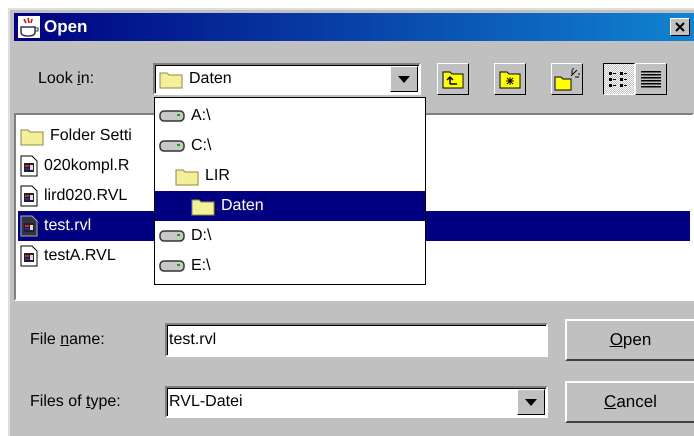 This screenshot has height=436, width=694. What do you see at coordinates (66, 27) in the screenshot?
I see `window-title: Open` at bounding box center [66, 27].